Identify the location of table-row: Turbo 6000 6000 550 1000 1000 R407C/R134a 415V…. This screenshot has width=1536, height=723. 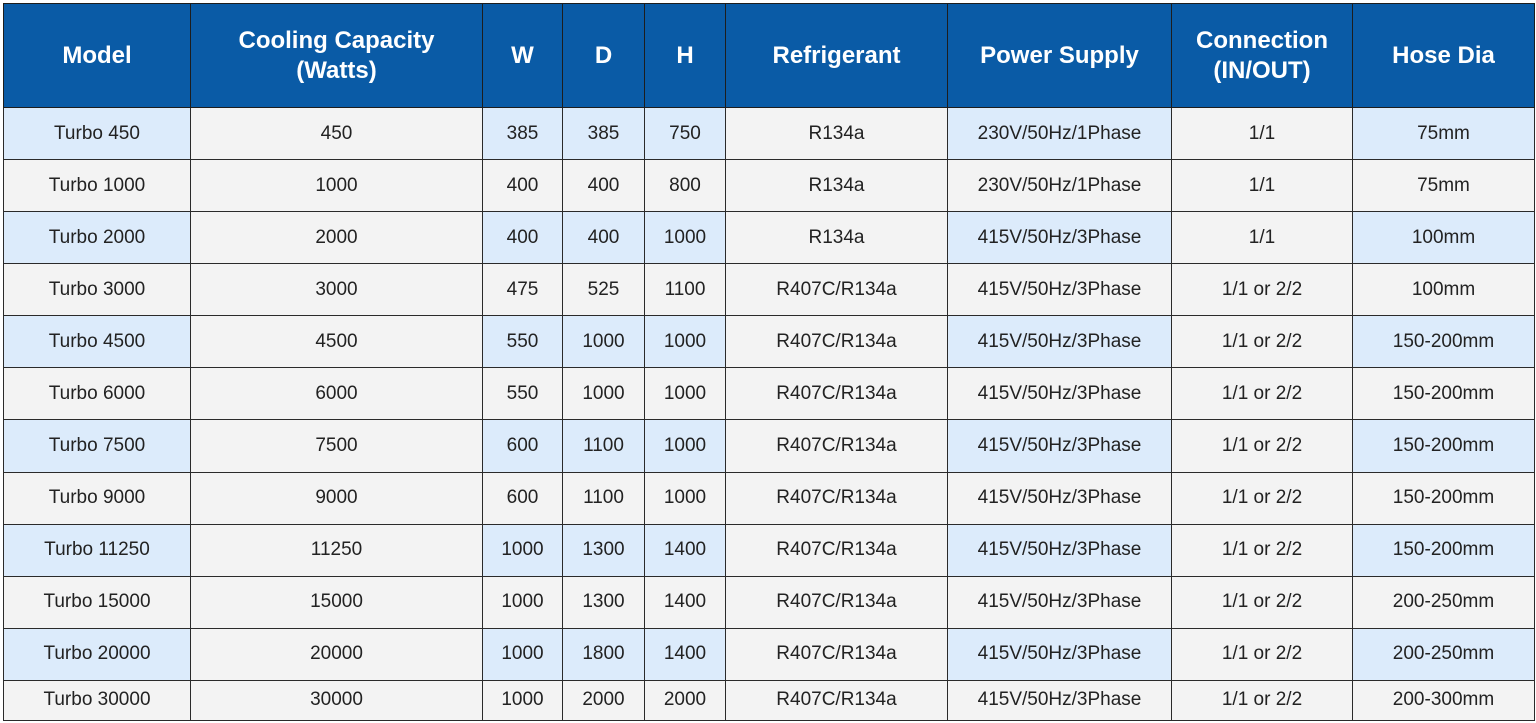
(769, 394).